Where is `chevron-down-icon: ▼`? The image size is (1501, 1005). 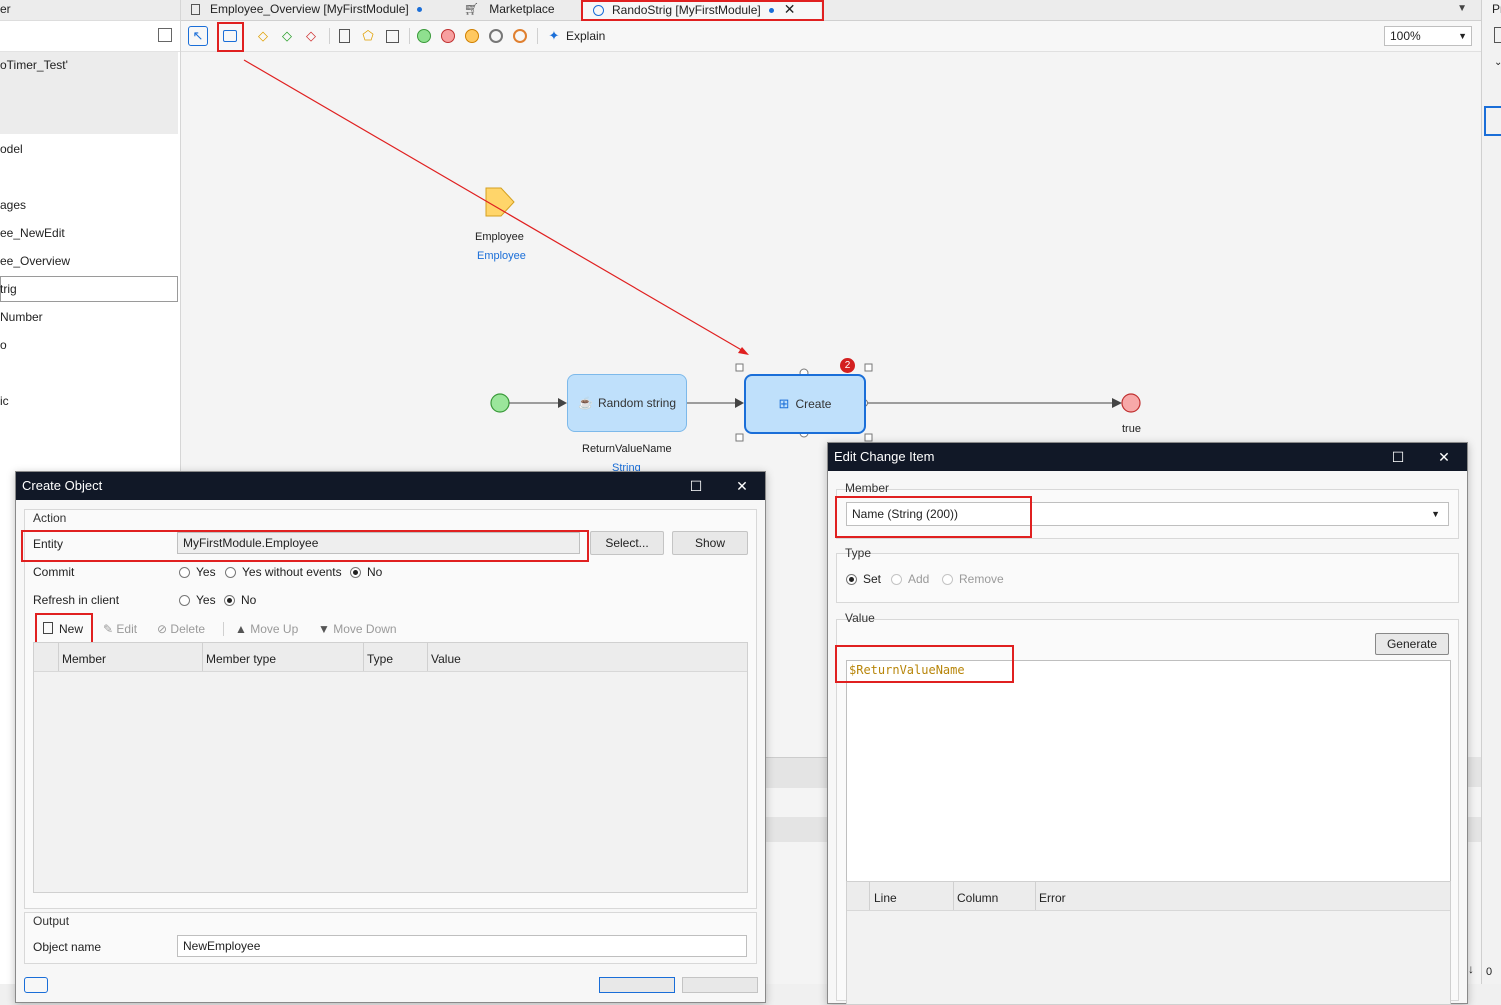
chevron-down-icon: ▼ is located at coordinates (1435, 514).